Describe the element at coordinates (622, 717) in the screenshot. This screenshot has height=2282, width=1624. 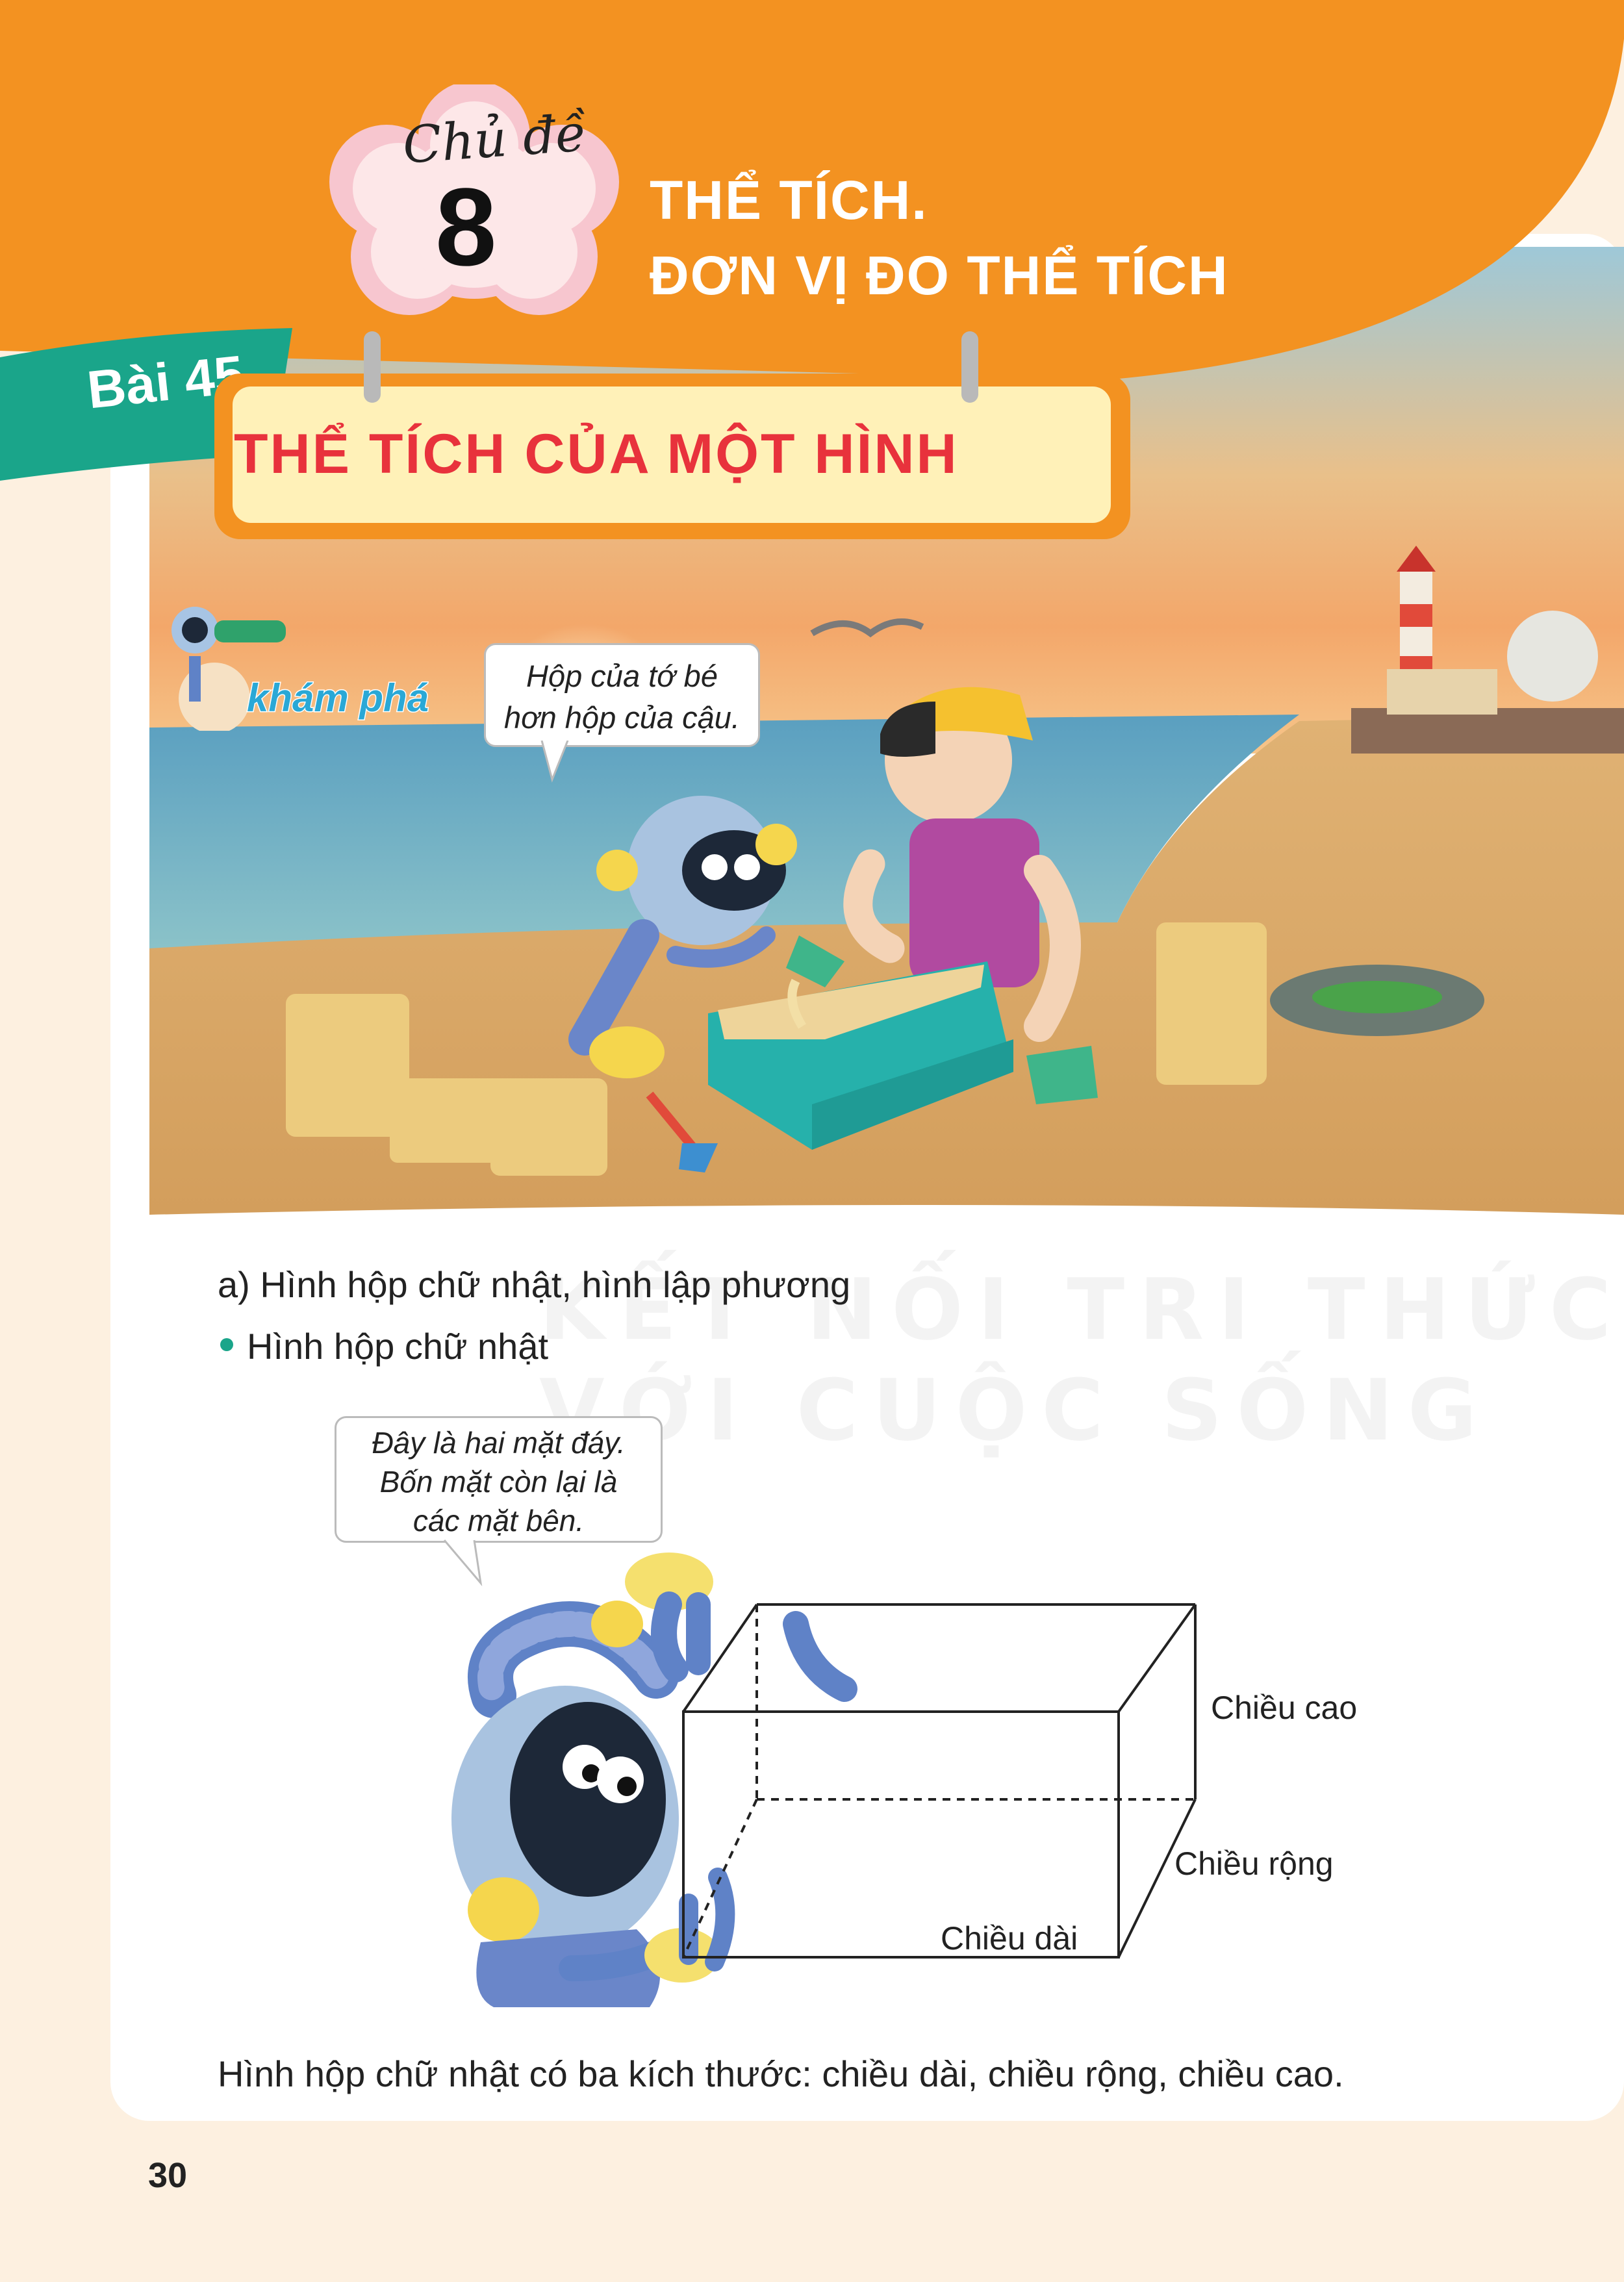
I see `kid-speech-line2: hơn hộp của cậu.` at that location.